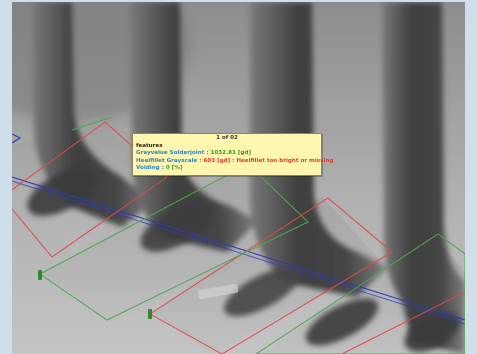  I want to click on tooltip-counter: 1 of 02, so click(227, 138).